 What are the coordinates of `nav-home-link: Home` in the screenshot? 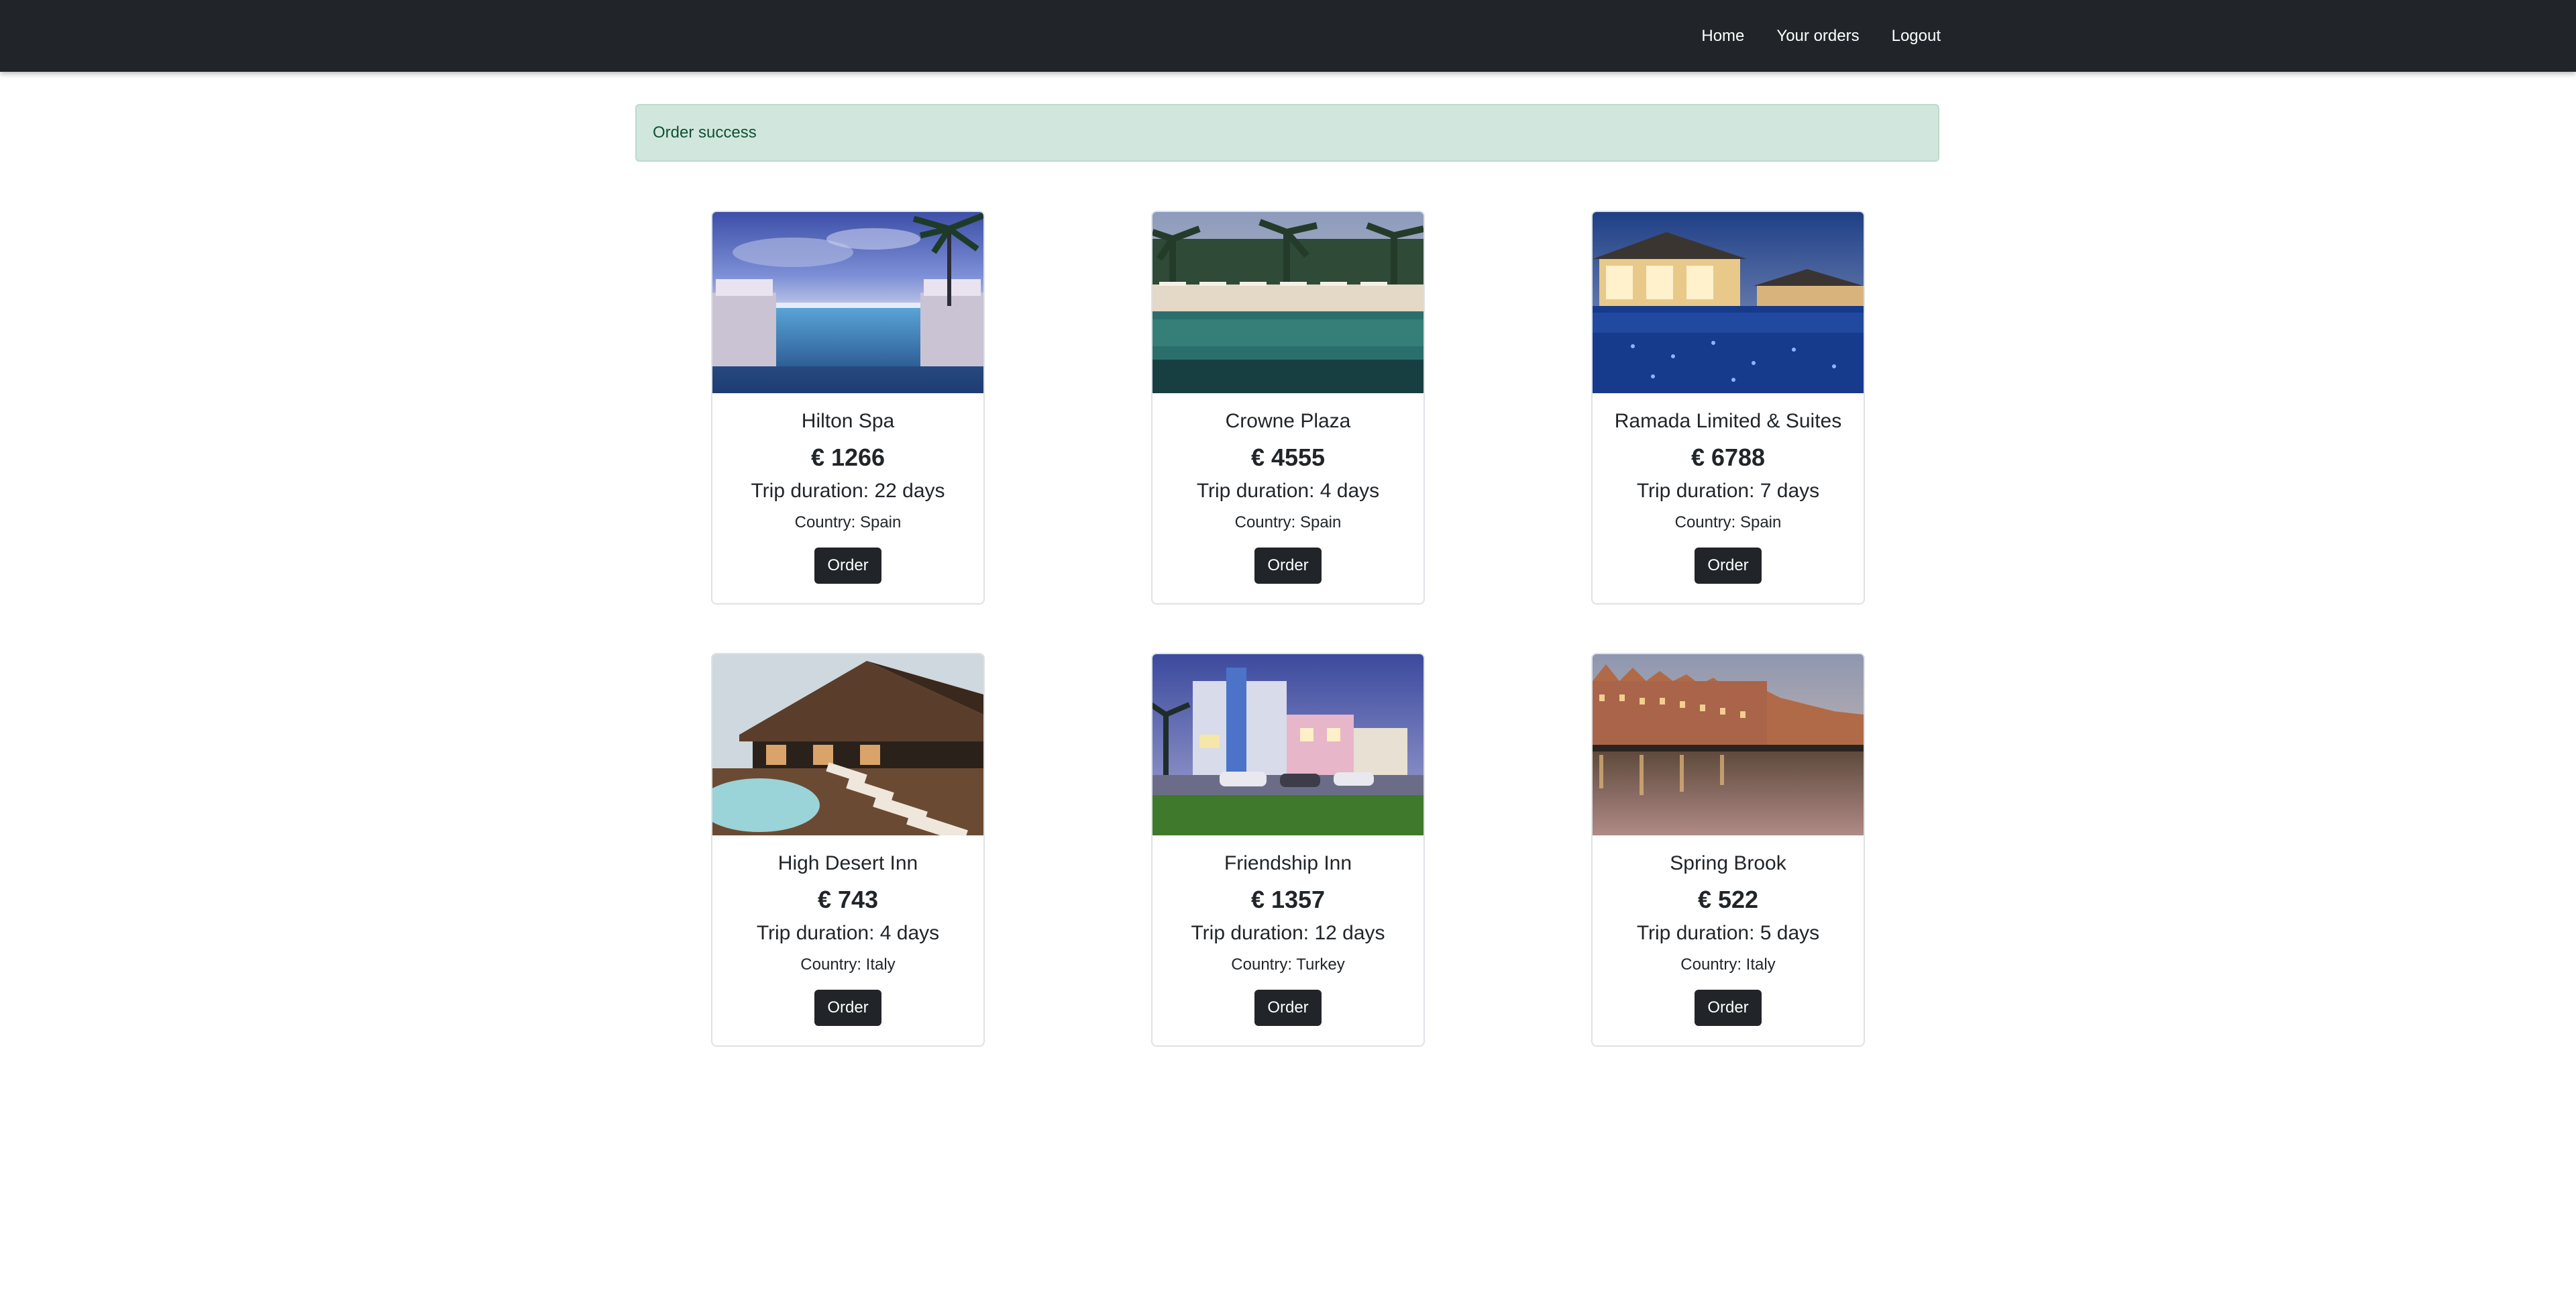 It's located at (1722, 36).